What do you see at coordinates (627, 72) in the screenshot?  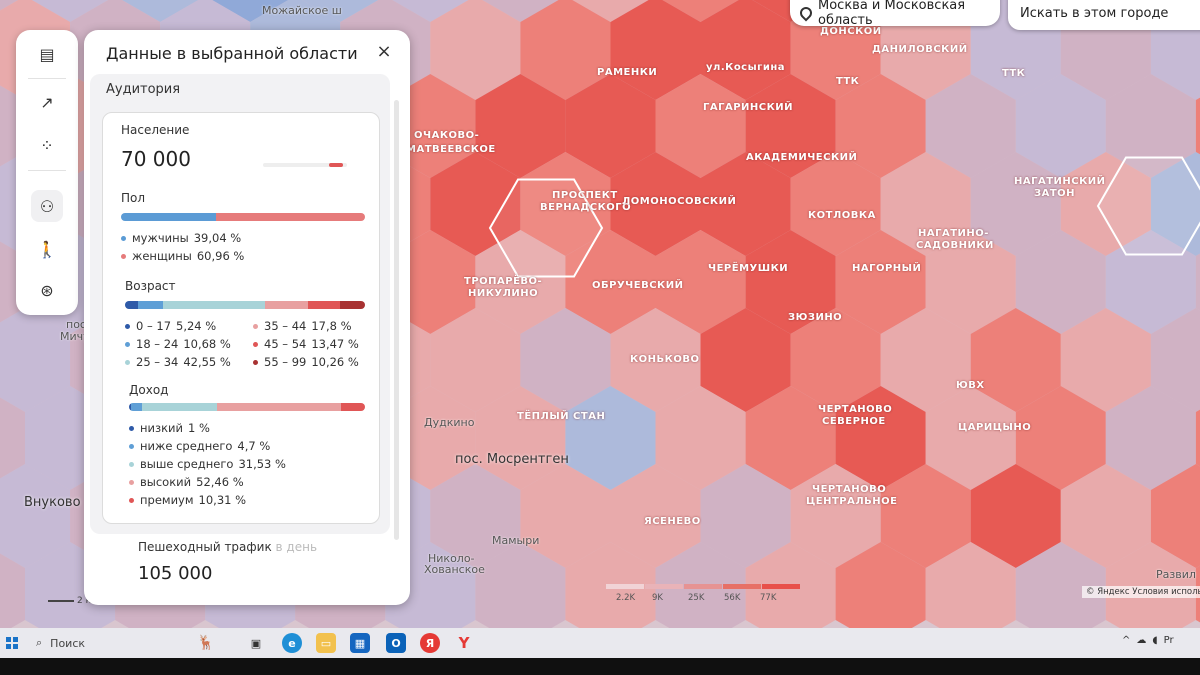 I see `map-district-label: РАМЕНКИ` at bounding box center [627, 72].